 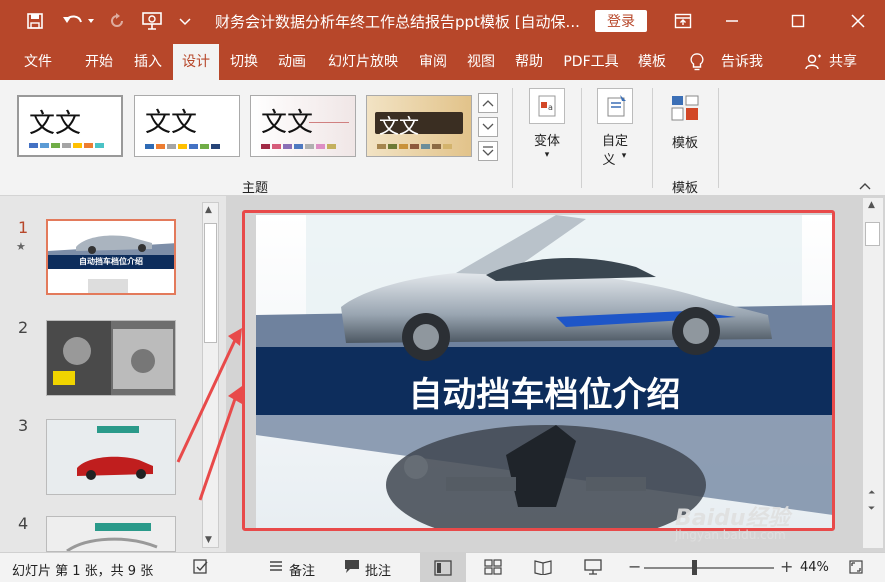 I want to click on tab-slideshow: 幻灯片放映, so click(x=363, y=62).